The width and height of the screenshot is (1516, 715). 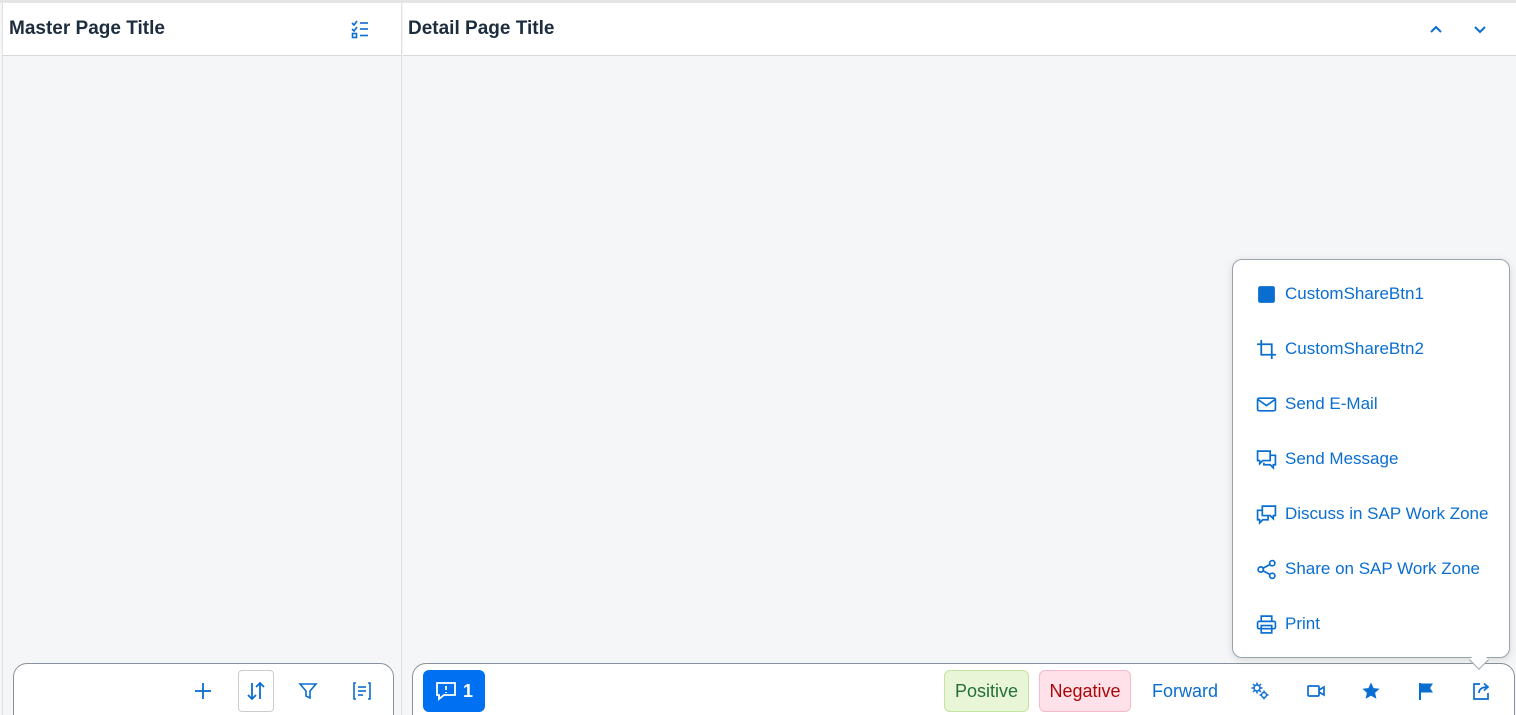 I want to click on sort-icon, so click(x=256, y=691).